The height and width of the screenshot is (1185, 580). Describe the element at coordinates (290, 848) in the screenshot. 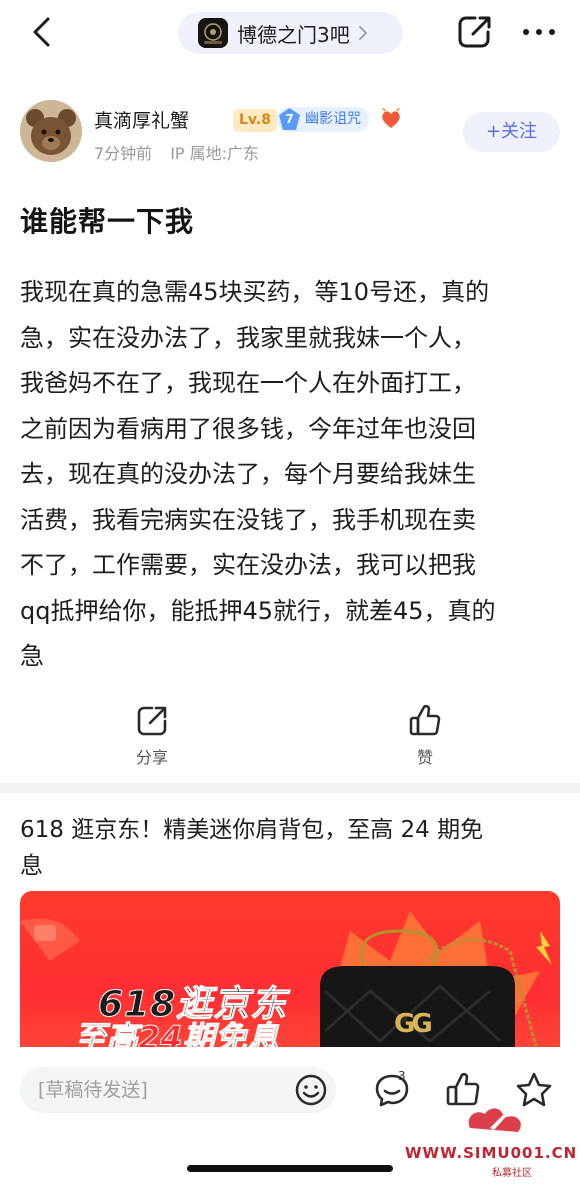

I see `ad-title: 618 逛京东！精美迷你肩背包，至高 24 期免 息` at that location.